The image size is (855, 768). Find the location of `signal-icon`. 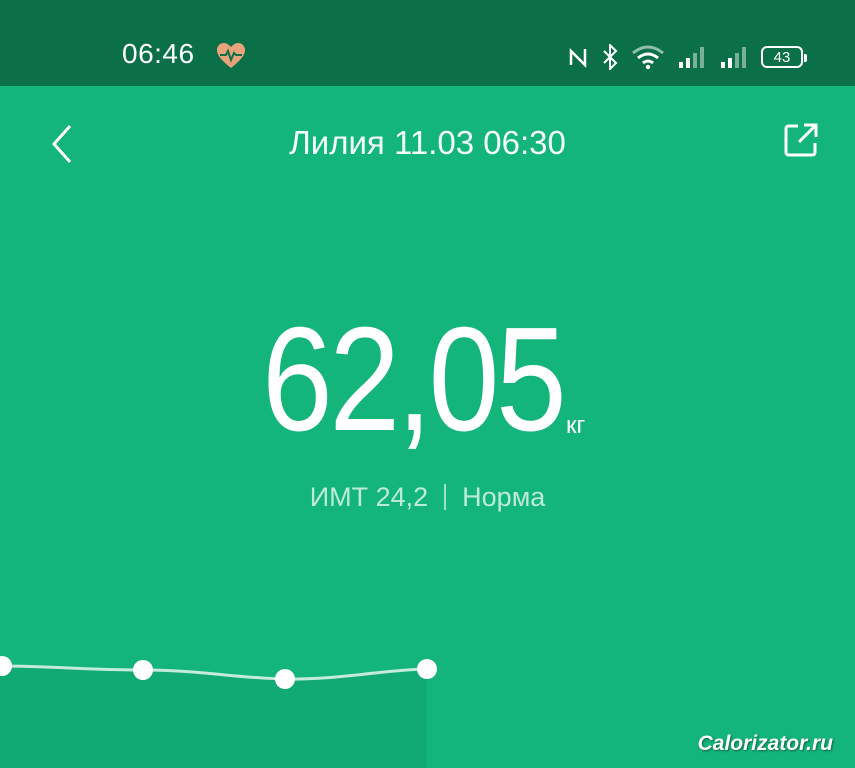

signal-icon is located at coordinates (691, 57).